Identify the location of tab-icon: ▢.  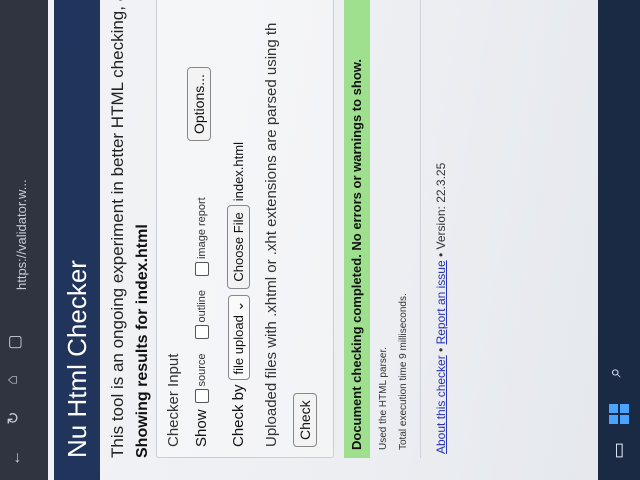
(15, 341).